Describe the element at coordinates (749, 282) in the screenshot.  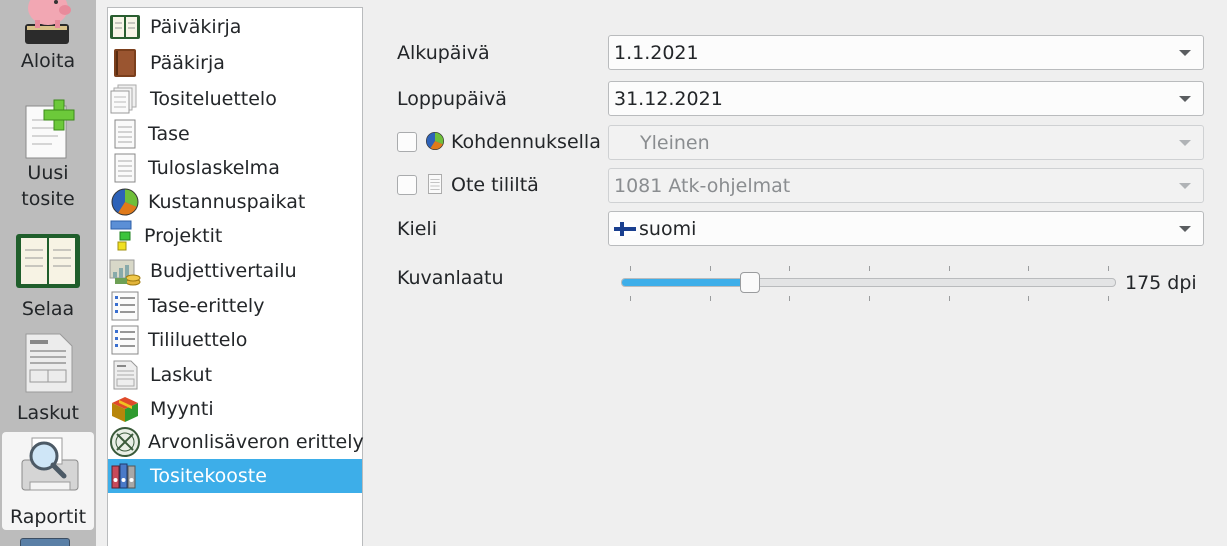
I see `quality-slider-handle` at that location.